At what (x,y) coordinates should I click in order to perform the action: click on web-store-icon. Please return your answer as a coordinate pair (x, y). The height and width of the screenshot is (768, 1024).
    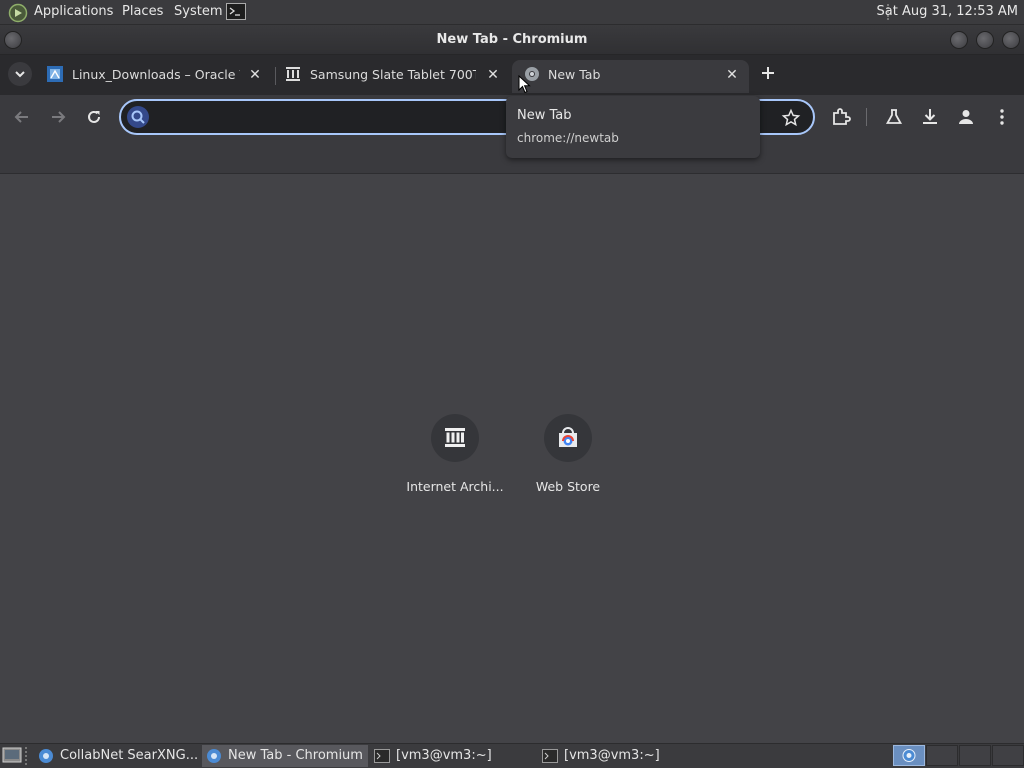
    Looking at the image, I should click on (568, 437).